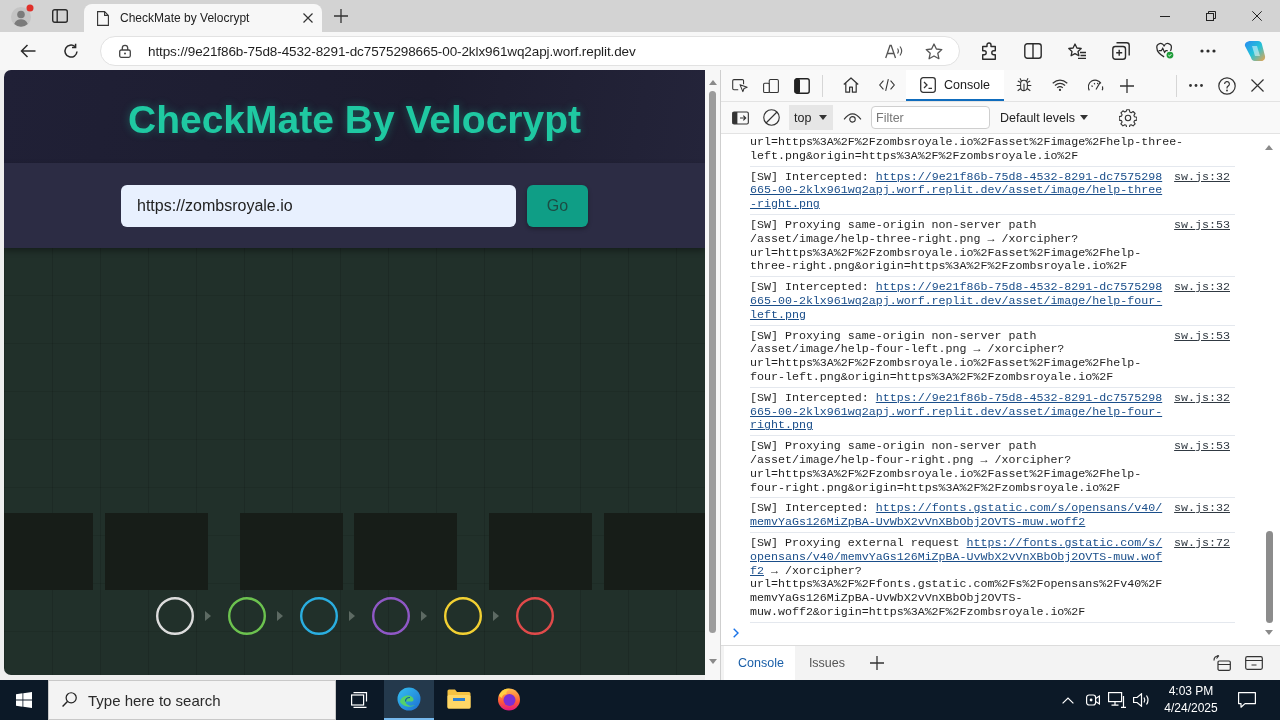 The width and height of the screenshot is (1280, 720). I want to click on console-message: [SW] Proxying external request https://fonts.gstatic.com/s/opensans/v40/memvYaGs126MiZpBA-UvWbX2vVnXBbObj2OVTS-muw.woff2 → /xorcipher?url=https%3A%2F%2Ffonts.gstatic.com%2Fs%2Fopensans%2Fv40%2FmemvYaGs126MiZpBA-UvWbX2vVnXBbObj2OVTS-muw.woff2&origin=https%3A%2F%2Fzombsroyale.io%2F, so click(957, 577).